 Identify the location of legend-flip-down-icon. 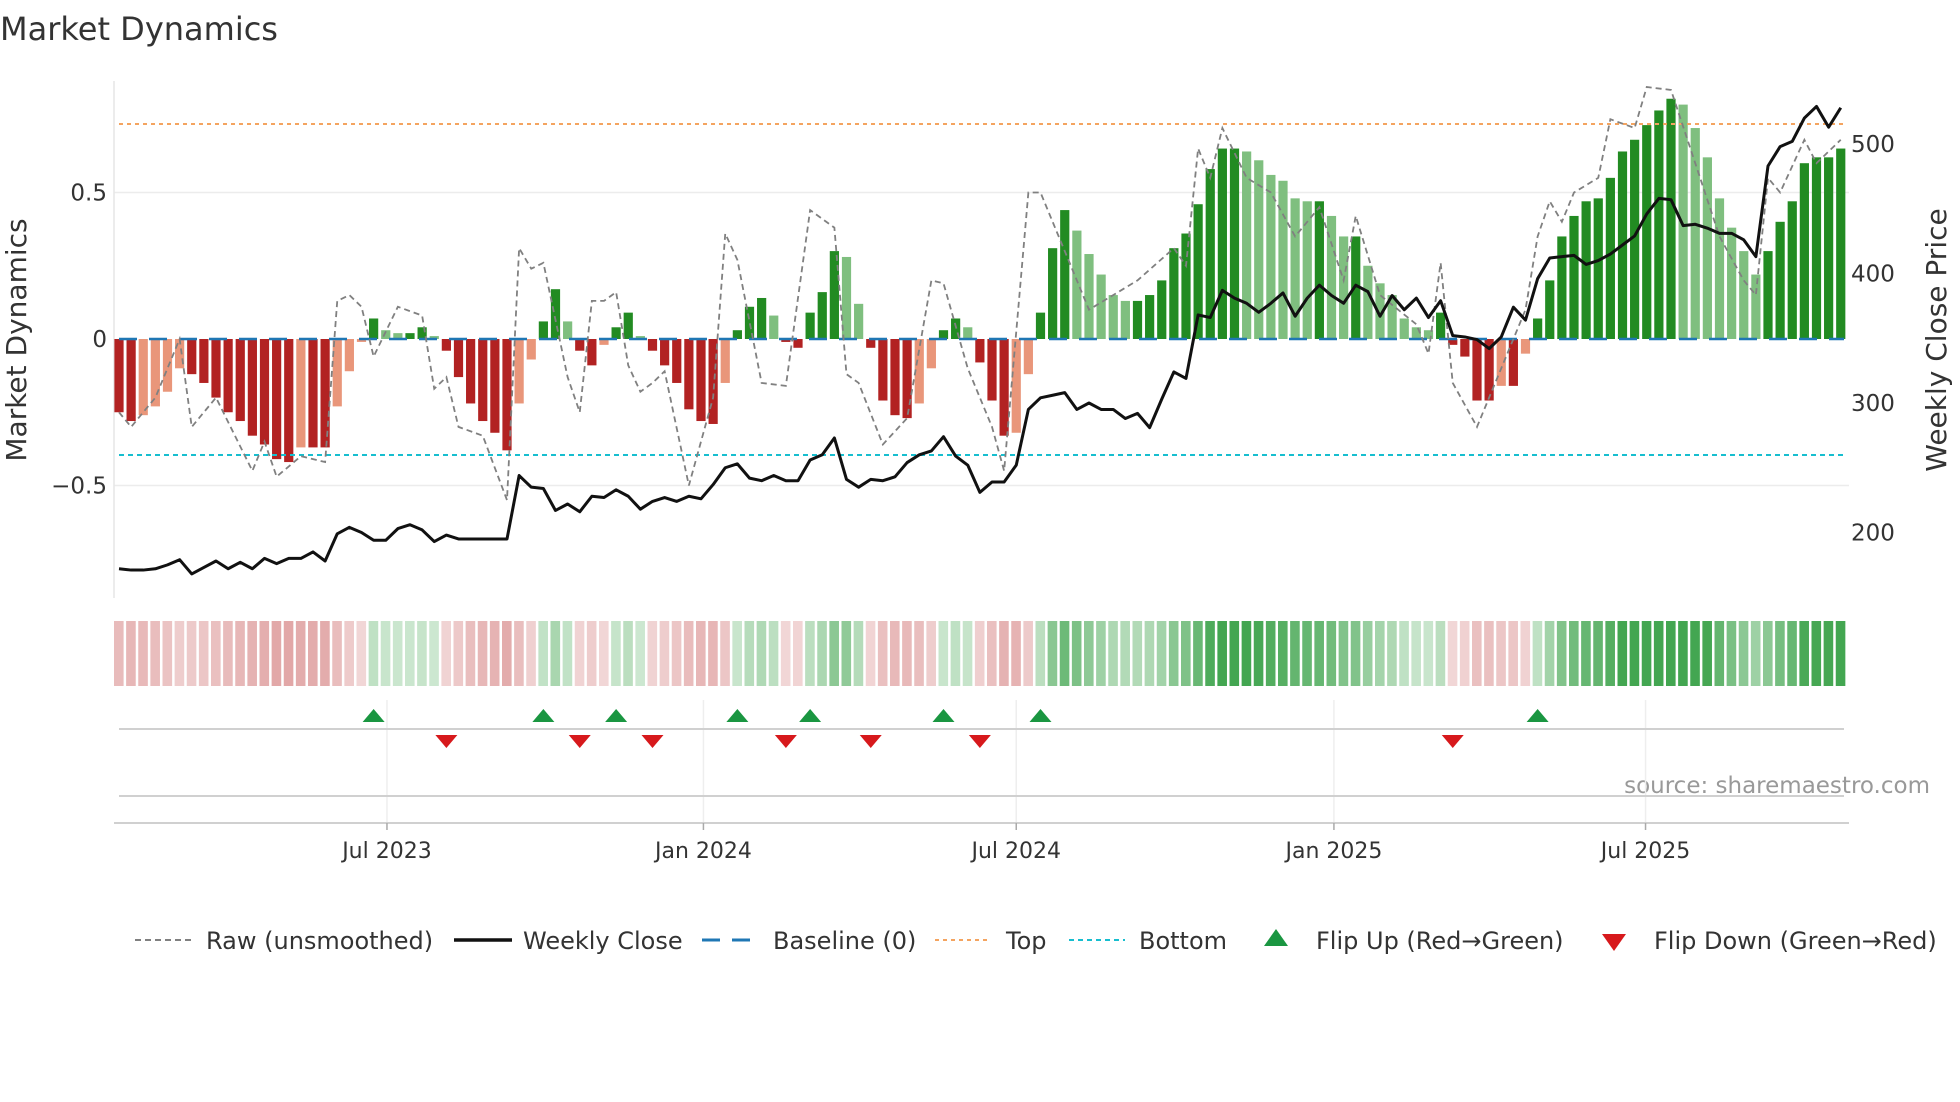
(1614, 942).